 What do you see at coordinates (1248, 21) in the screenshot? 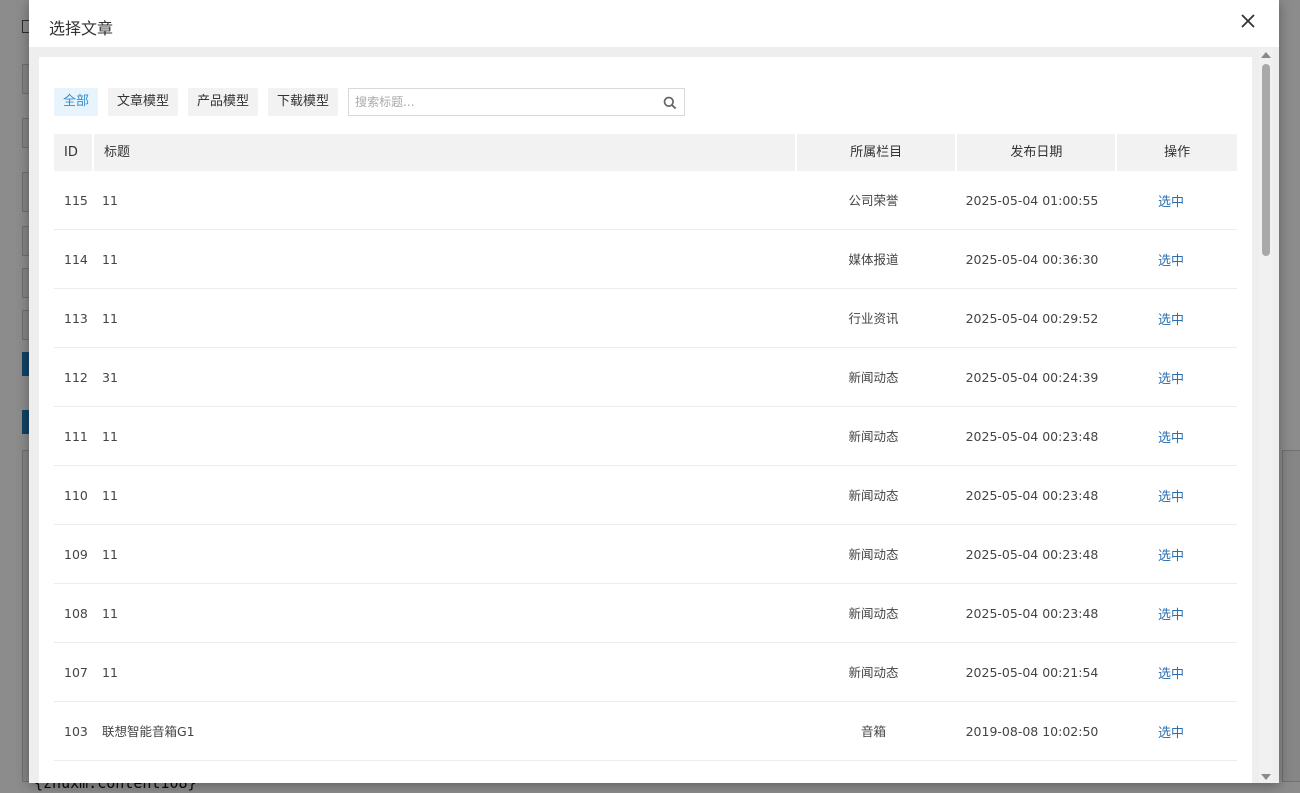
I see `close-icon` at bounding box center [1248, 21].